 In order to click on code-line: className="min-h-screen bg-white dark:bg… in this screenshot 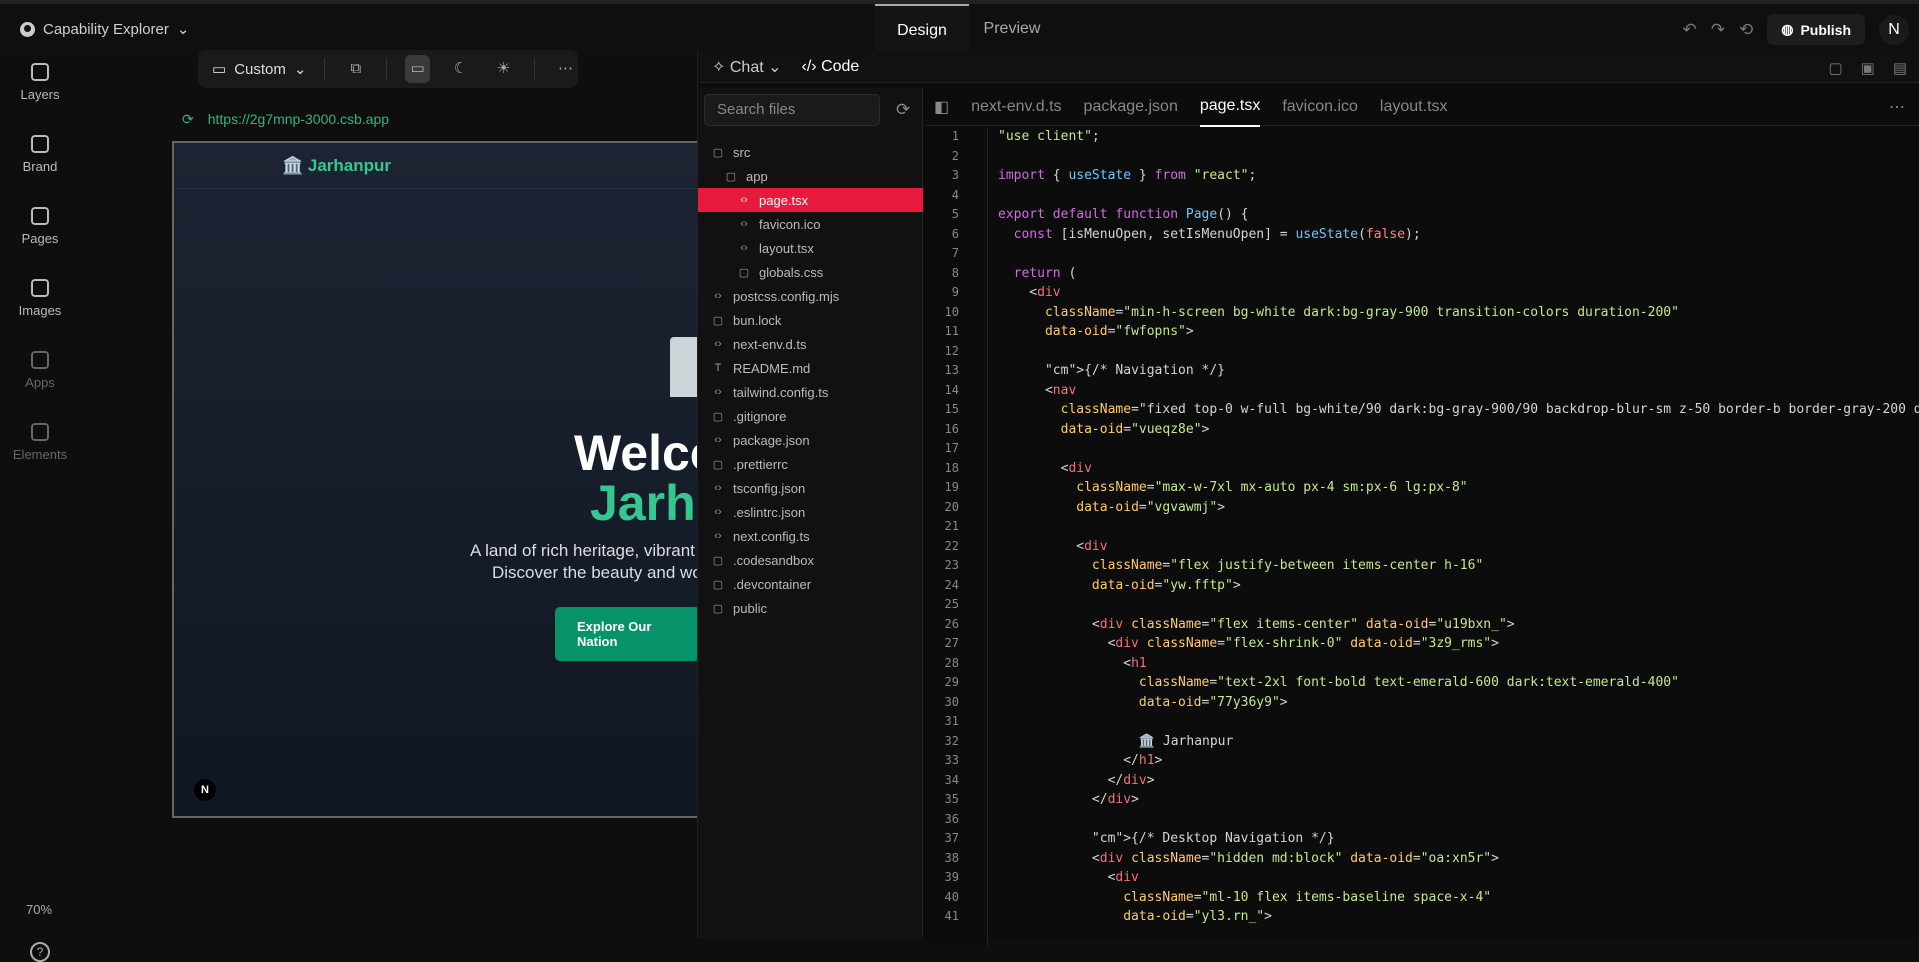, I will do `click(1458, 313)`.